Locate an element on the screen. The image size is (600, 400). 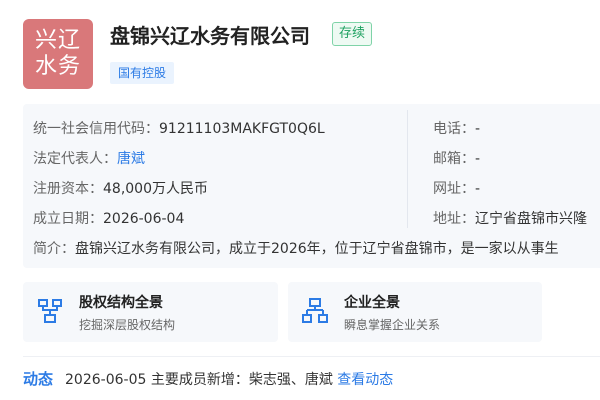
equity-structure-card: 股权结构全景 挖掘深层股权结构 is located at coordinates (150, 312).